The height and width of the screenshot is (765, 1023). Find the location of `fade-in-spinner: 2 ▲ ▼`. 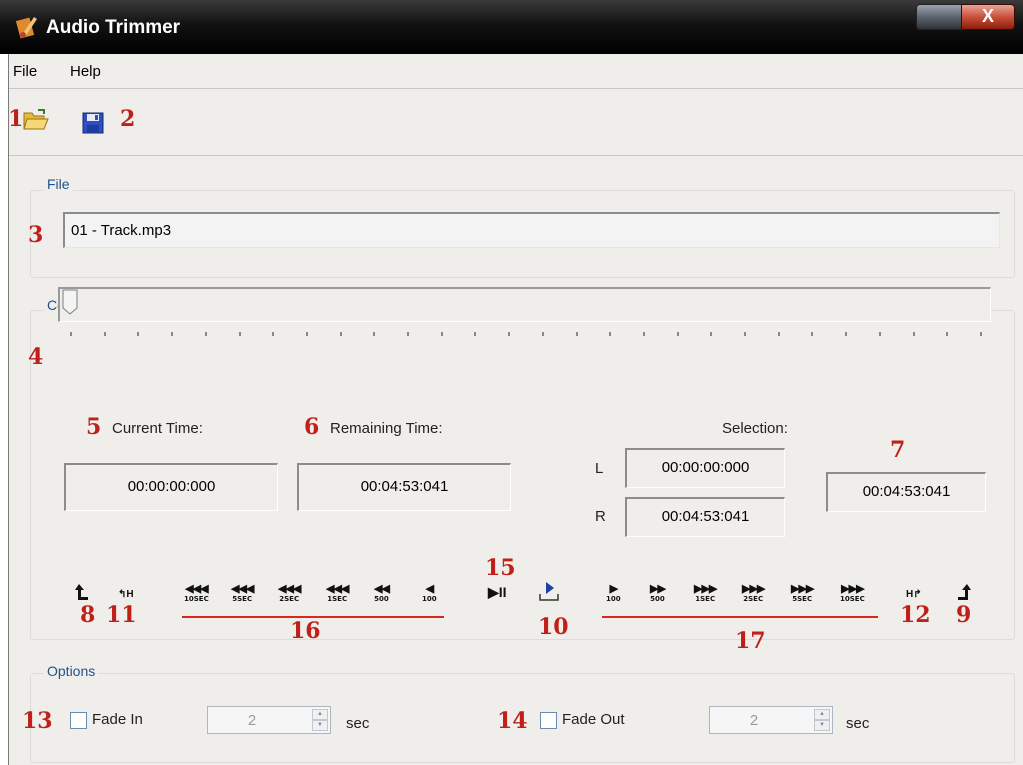

fade-in-spinner: 2 ▲ ▼ is located at coordinates (269, 720).